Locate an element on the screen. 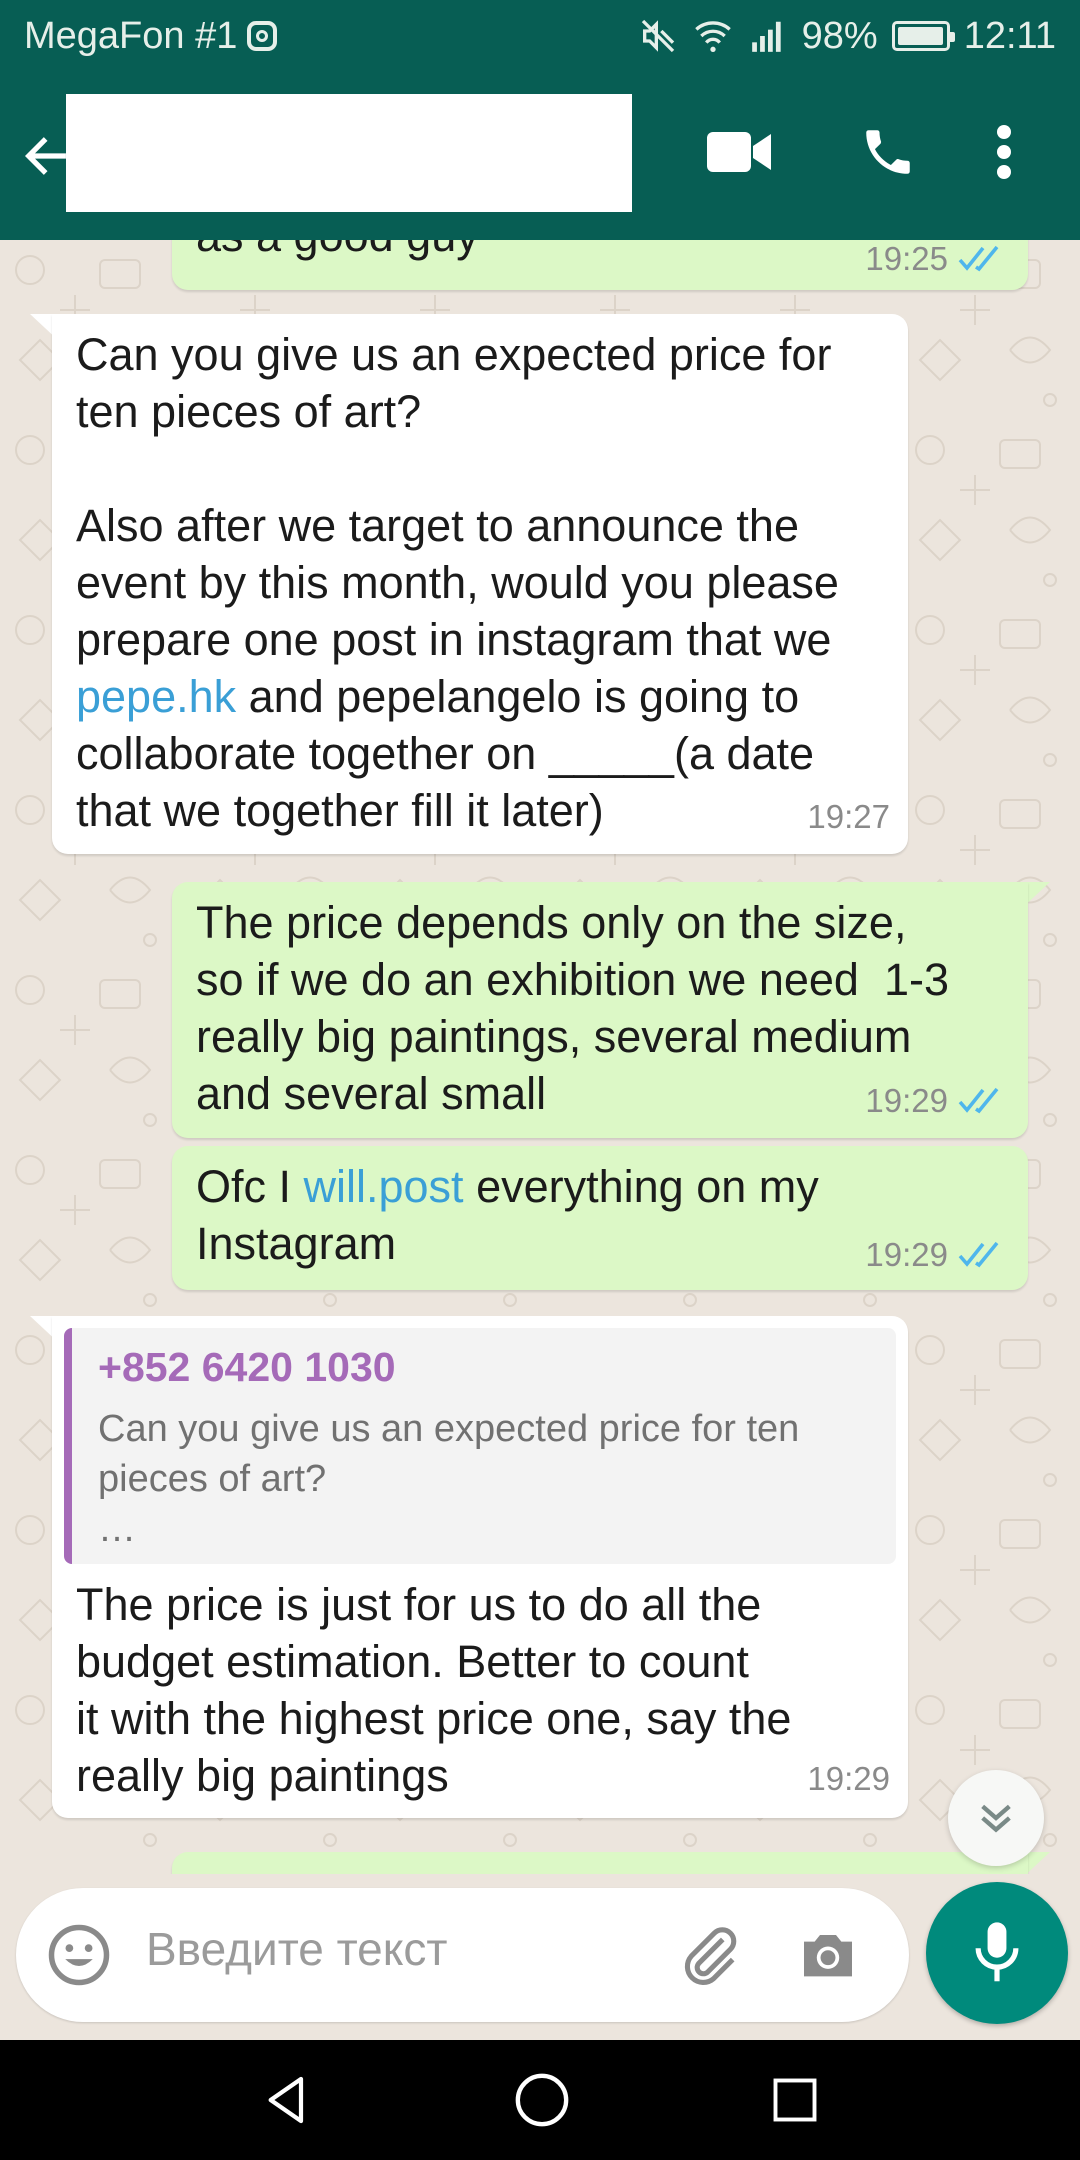  microphone-icon is located at coordinates (997, 1952).